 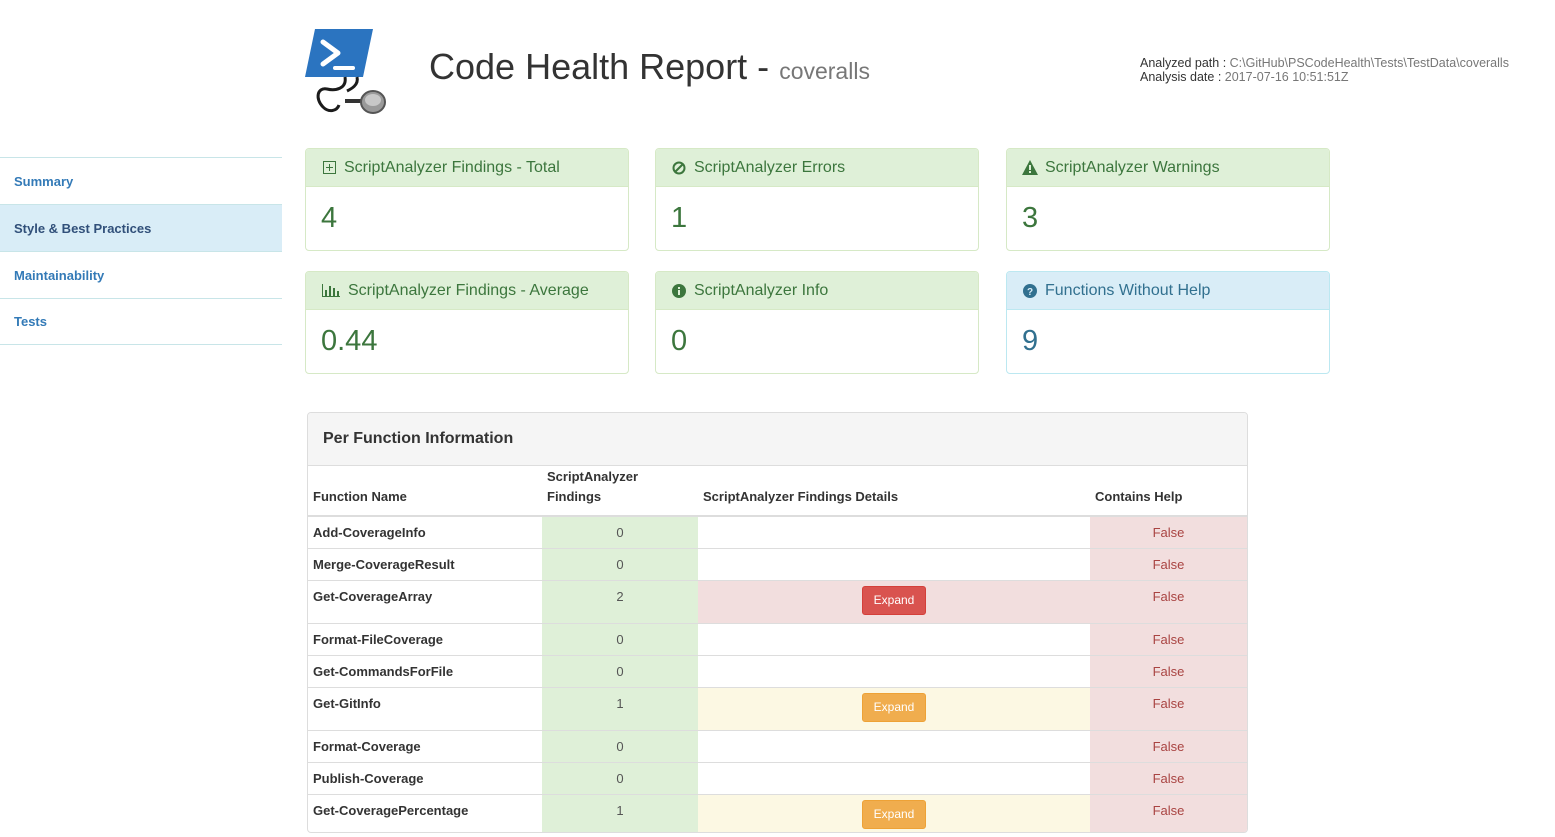 I want to click on title-subtitle: coveralls, so click(x=824, y=71).